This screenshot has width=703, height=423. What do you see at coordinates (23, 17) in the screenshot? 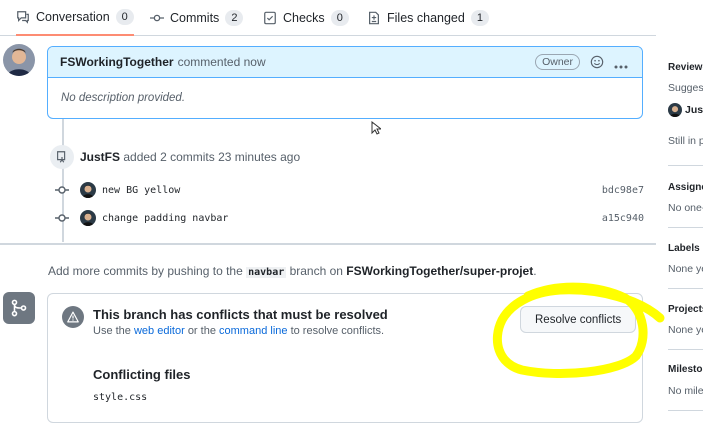
I see `conversation-icon` at bounding box center [23, 17].